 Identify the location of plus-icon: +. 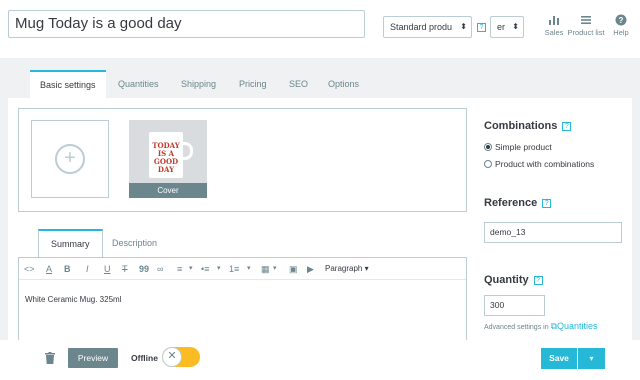
(70, 159).